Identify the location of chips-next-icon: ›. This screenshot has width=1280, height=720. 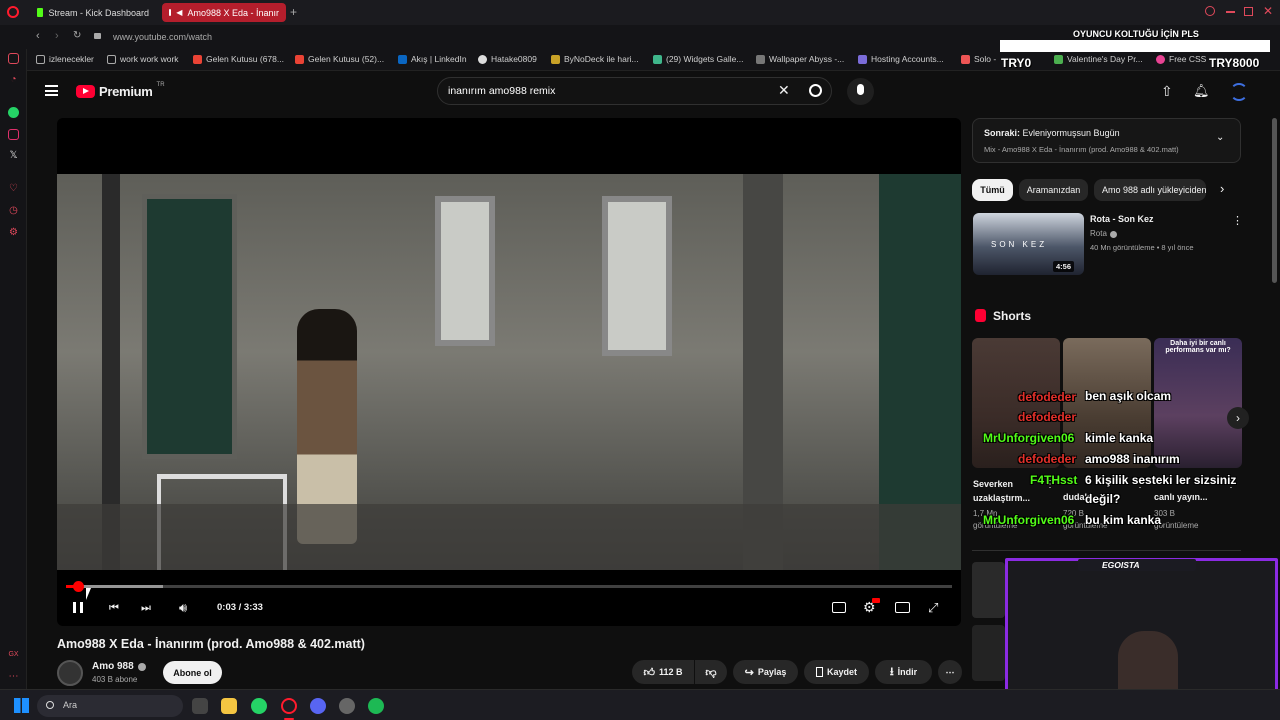
(1222, 188).